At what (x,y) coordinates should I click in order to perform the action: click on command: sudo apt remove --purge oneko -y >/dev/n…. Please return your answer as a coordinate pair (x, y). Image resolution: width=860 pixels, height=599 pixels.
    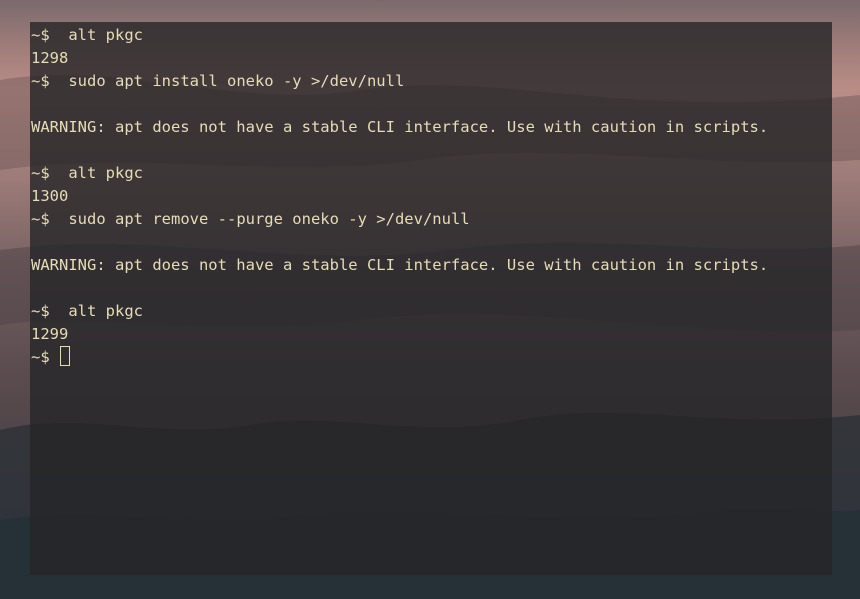
    Looking at the image, I should click on (269, 219).